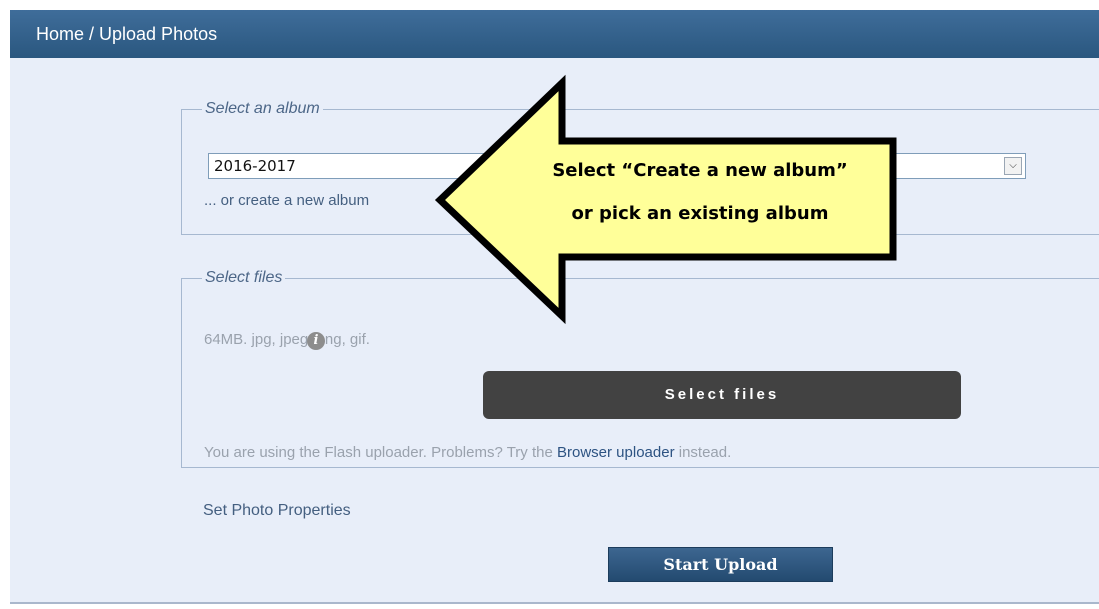 The width and height of the screenshot is (1099, 609). What do you see at coordinates (554, 34) in the screenshot?
I see `breadcrumb: Home / Upload Photos` at bounding box center [554, 34].